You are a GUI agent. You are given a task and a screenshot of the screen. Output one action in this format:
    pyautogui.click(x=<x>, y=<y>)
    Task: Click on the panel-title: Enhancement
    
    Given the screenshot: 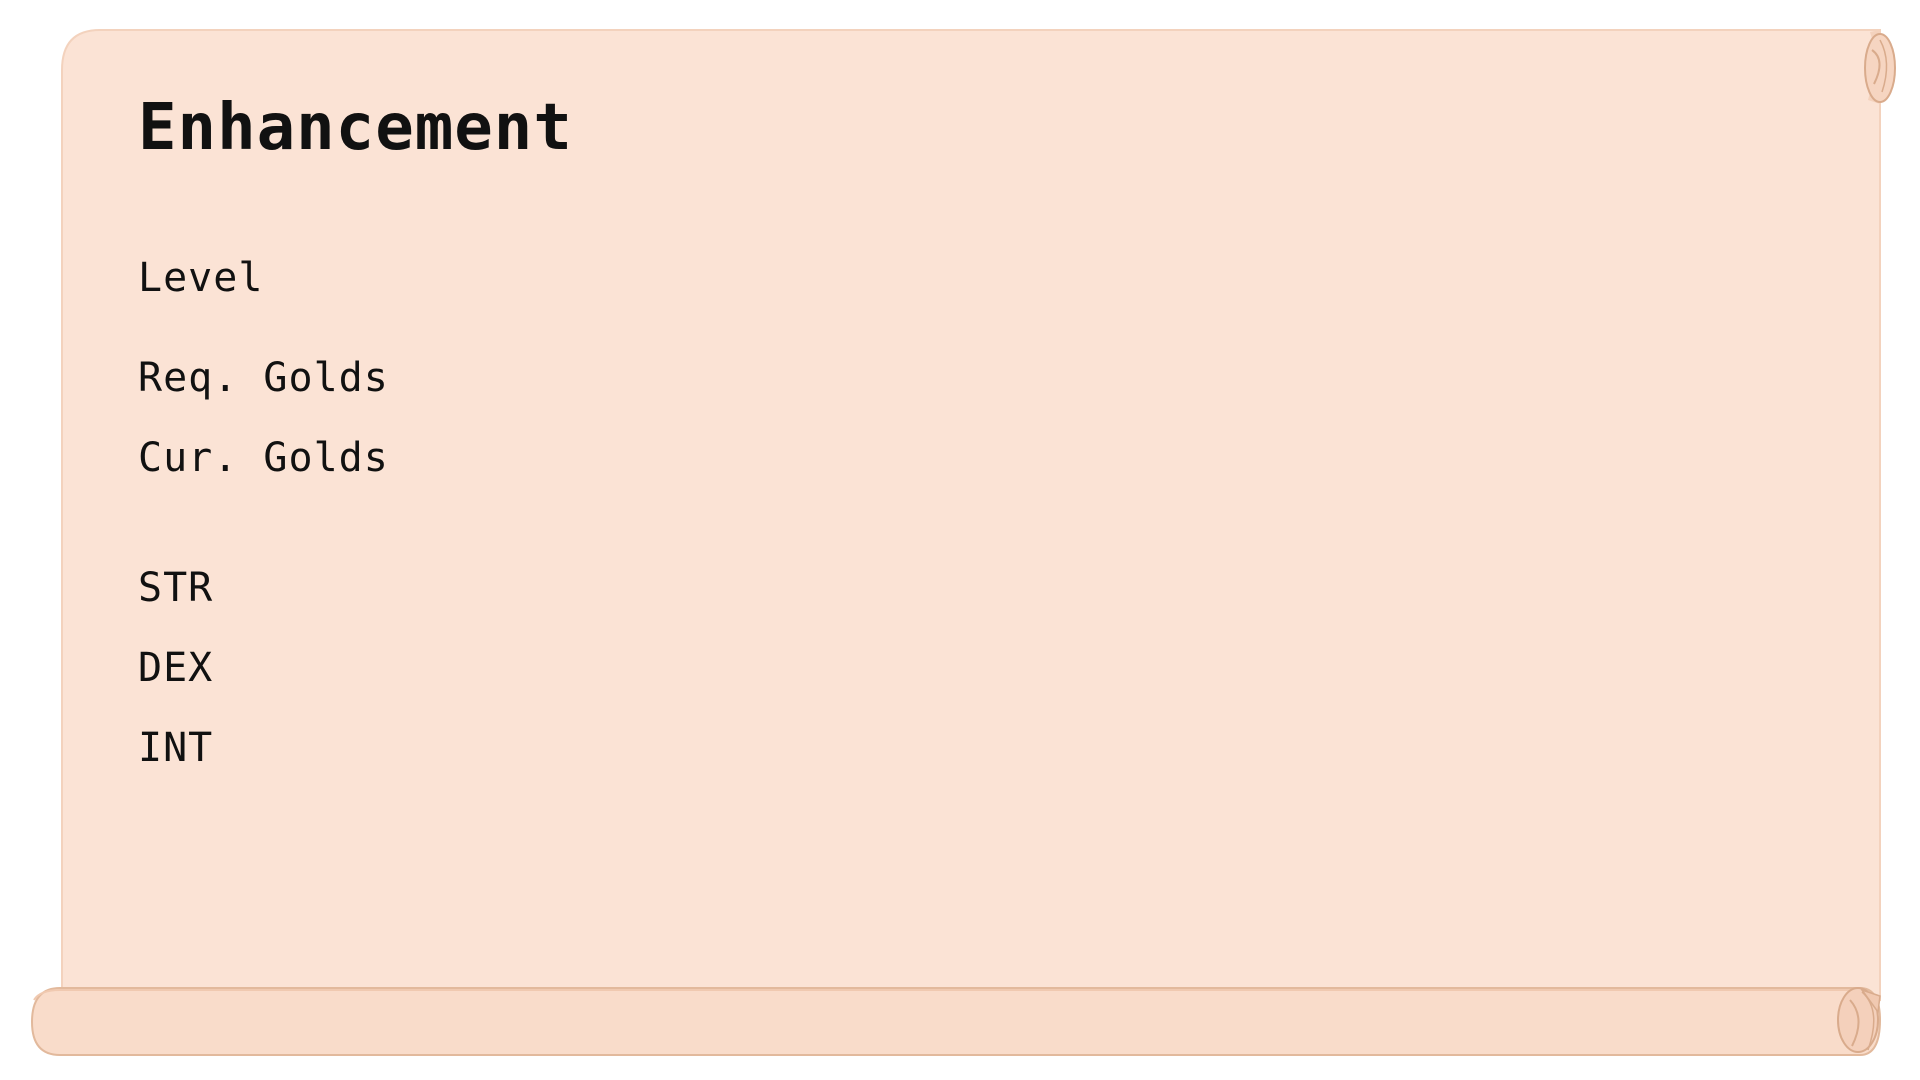 What is the action you would take?
    pyautogui.click(x=355, y=128)
    